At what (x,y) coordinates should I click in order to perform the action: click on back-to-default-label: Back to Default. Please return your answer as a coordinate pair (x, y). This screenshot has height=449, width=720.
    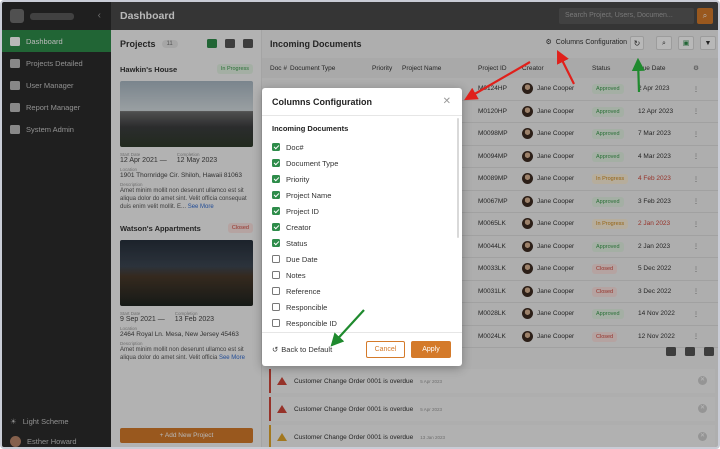
    Looking at the image, I should click on (307, 349).